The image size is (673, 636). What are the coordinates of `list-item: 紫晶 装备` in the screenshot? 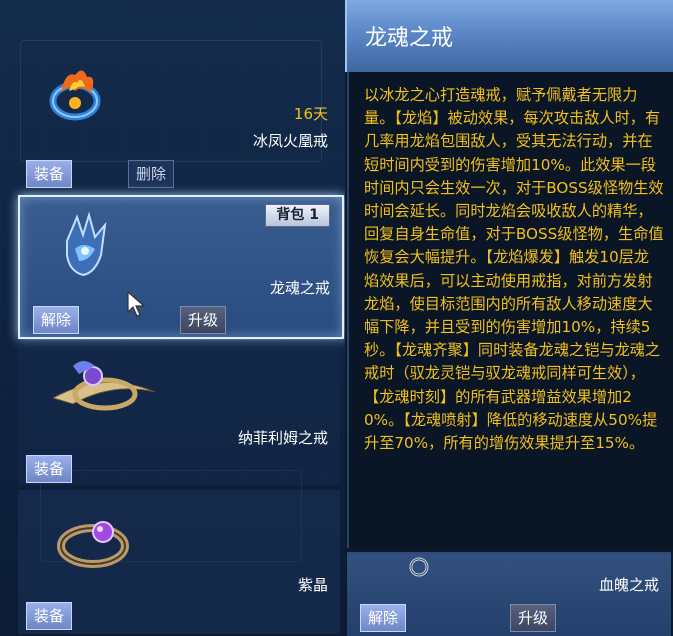 It's located at (179, 562).